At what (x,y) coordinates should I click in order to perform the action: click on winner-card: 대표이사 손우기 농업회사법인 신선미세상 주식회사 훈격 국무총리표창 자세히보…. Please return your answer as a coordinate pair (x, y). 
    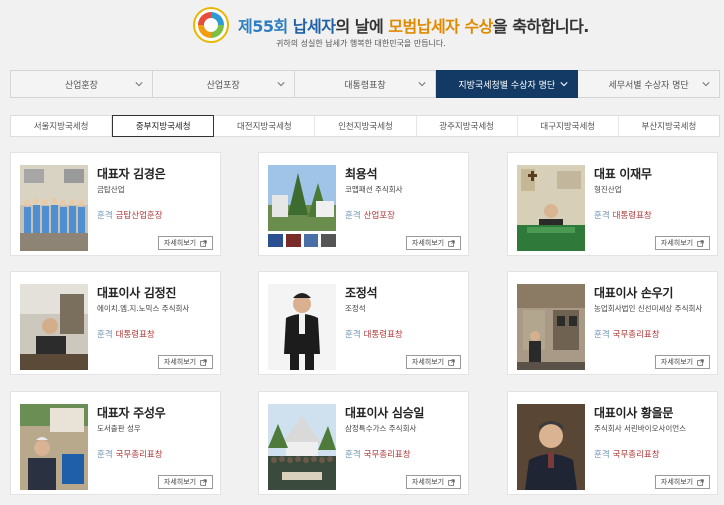
    Looking at the image, I should click on (612, 323).